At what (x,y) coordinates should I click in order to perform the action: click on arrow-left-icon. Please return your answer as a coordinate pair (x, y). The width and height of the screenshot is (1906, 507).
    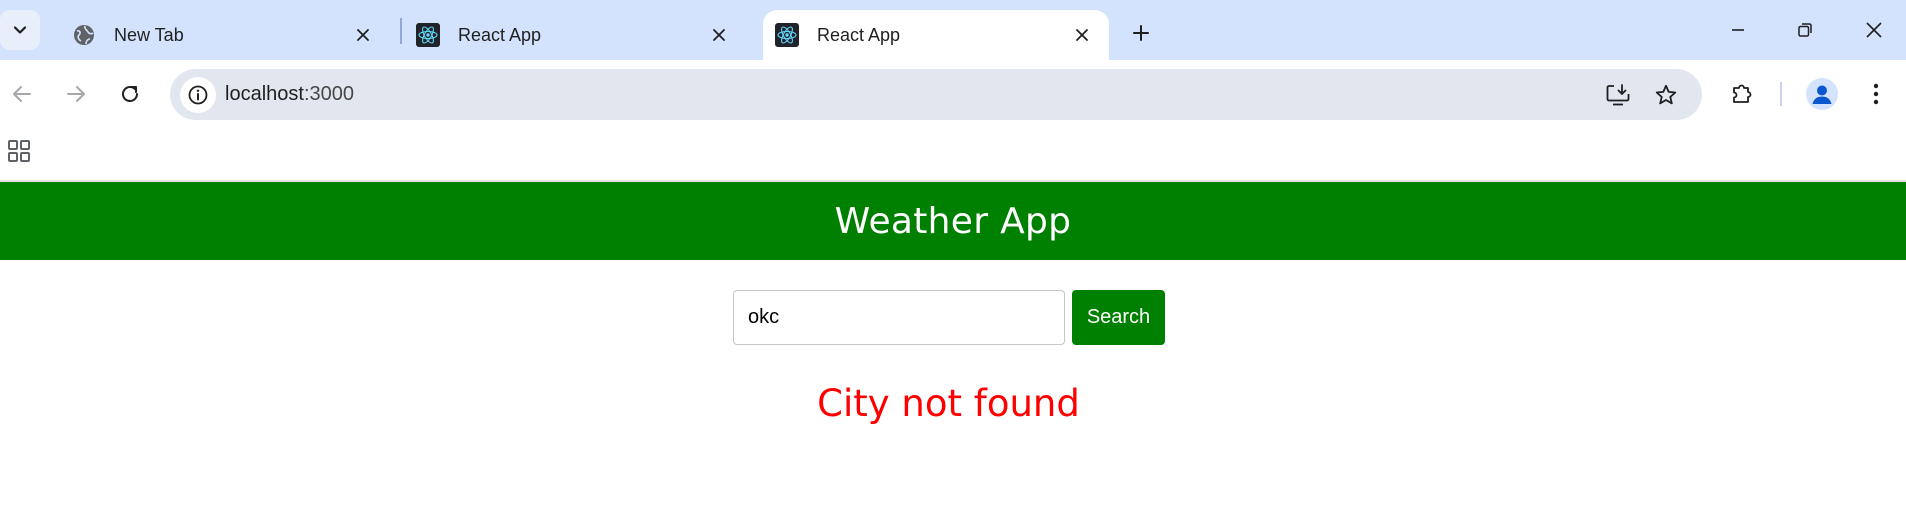
    Looking at the image, I should click on (22, 94).